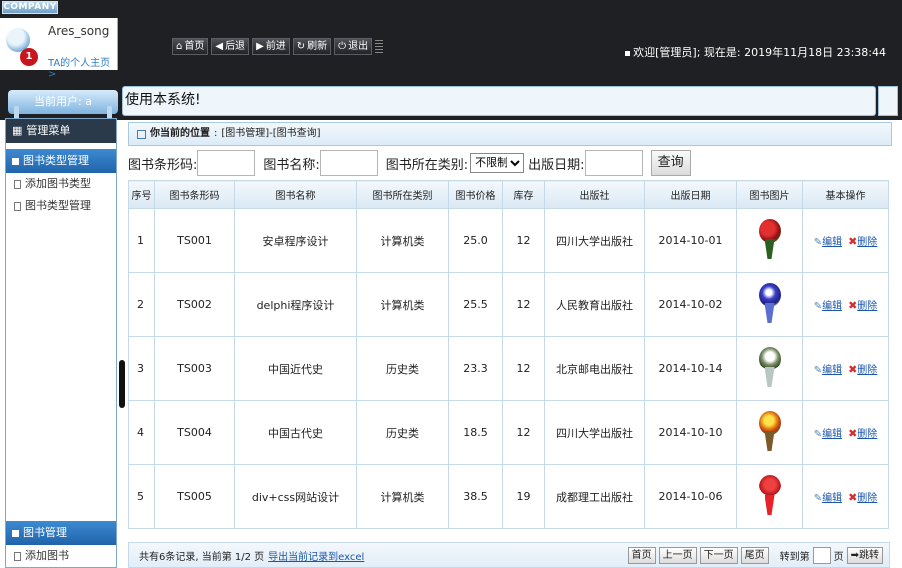  I want to click on goto-label: 转到第, so click(794, 557).